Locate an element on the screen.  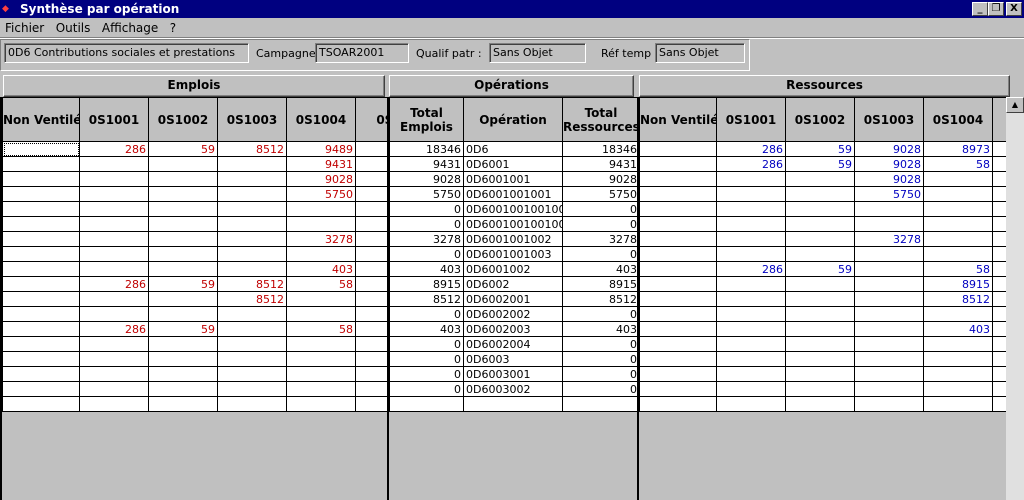
ressources-column-header: Non Ventilé is located at coordinates (678, 119).